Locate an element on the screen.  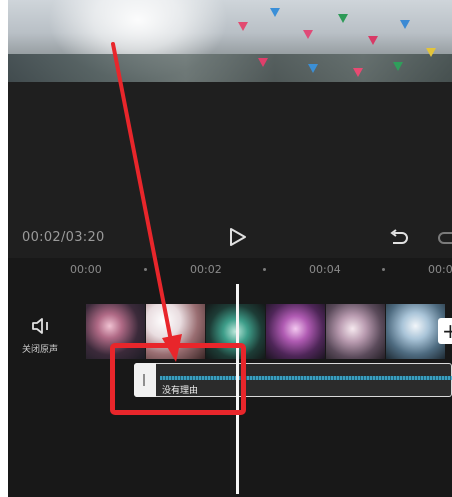
ruler-label: 00:0 is located at coordinates (440, 269).